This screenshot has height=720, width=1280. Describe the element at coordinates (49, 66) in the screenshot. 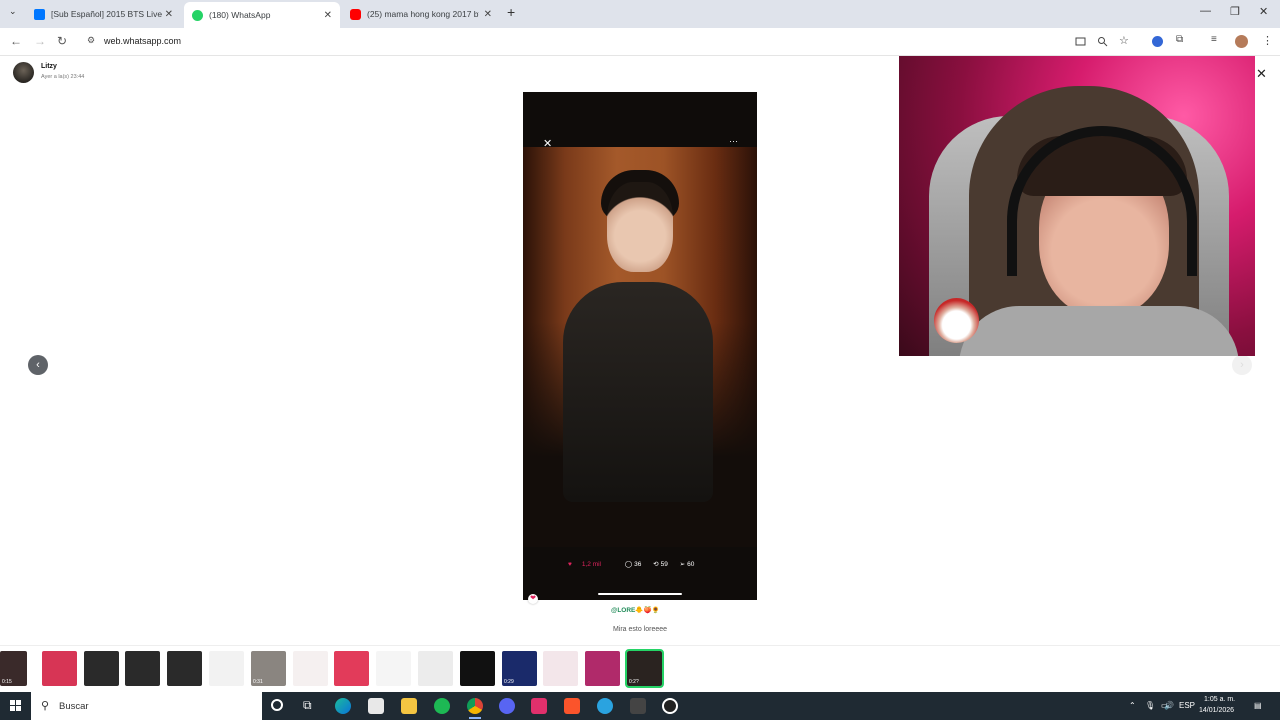

I see `sender-name: Litzy` at that location.